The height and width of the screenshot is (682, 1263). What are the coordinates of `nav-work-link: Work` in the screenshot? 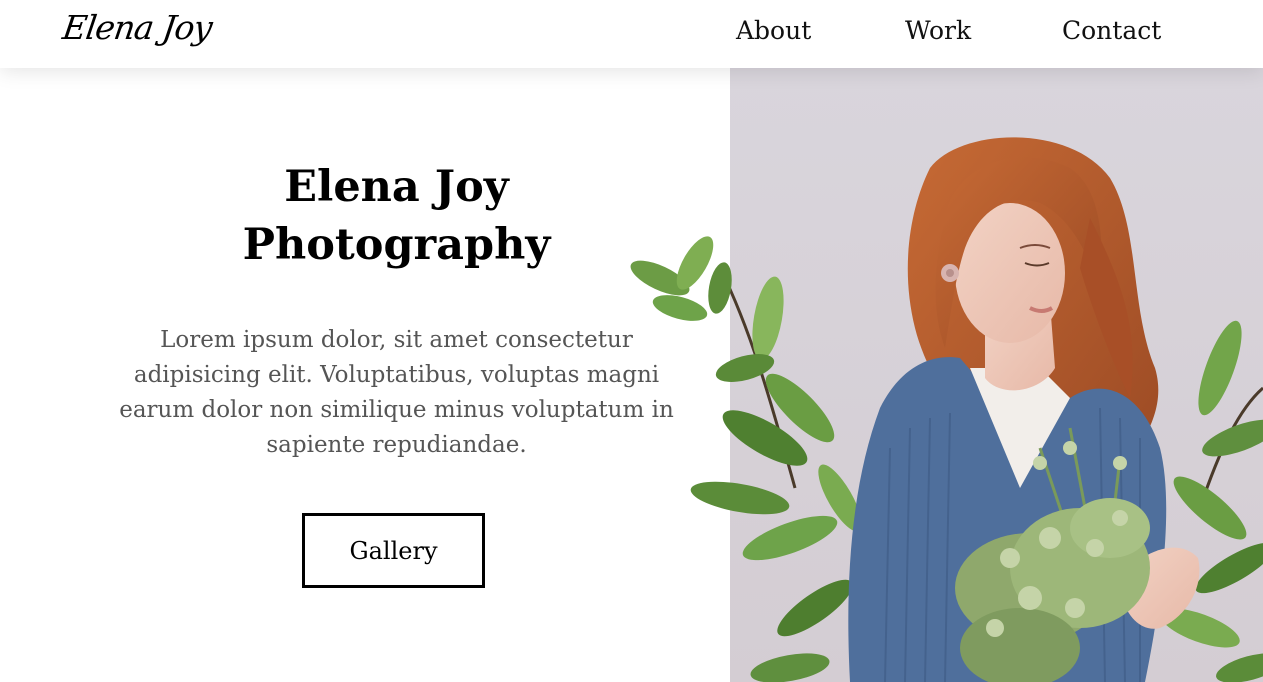 It's located at (938, 30).